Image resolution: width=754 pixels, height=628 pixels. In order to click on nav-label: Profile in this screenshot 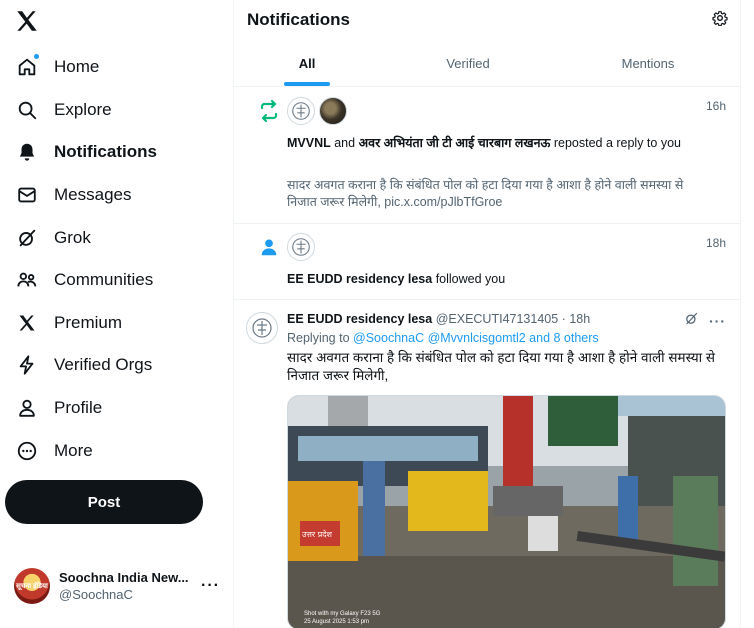, I will do `click(78, 408)`.